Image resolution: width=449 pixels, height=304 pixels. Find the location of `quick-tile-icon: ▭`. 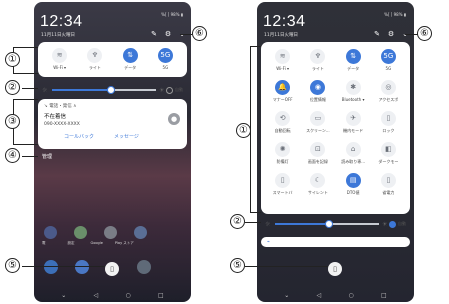

quick-tile-icon: ▭ is located at coordinates (318, 118).